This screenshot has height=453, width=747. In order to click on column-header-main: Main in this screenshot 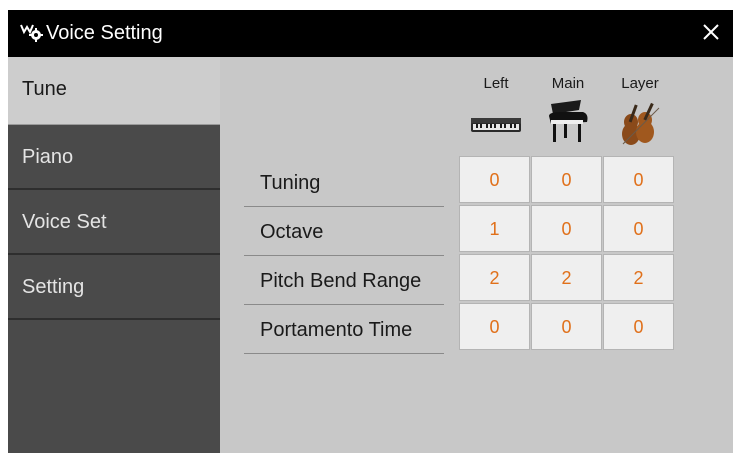, I will do `click(568, 83)`.